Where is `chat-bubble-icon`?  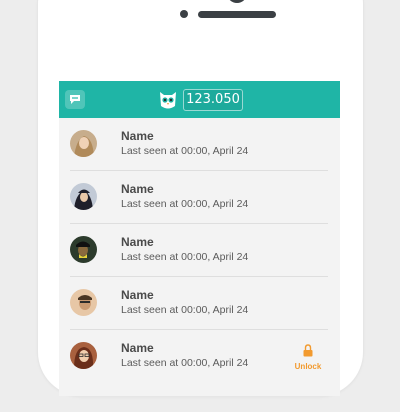
chat-bubble-icon is located at coordinates (75, 99).